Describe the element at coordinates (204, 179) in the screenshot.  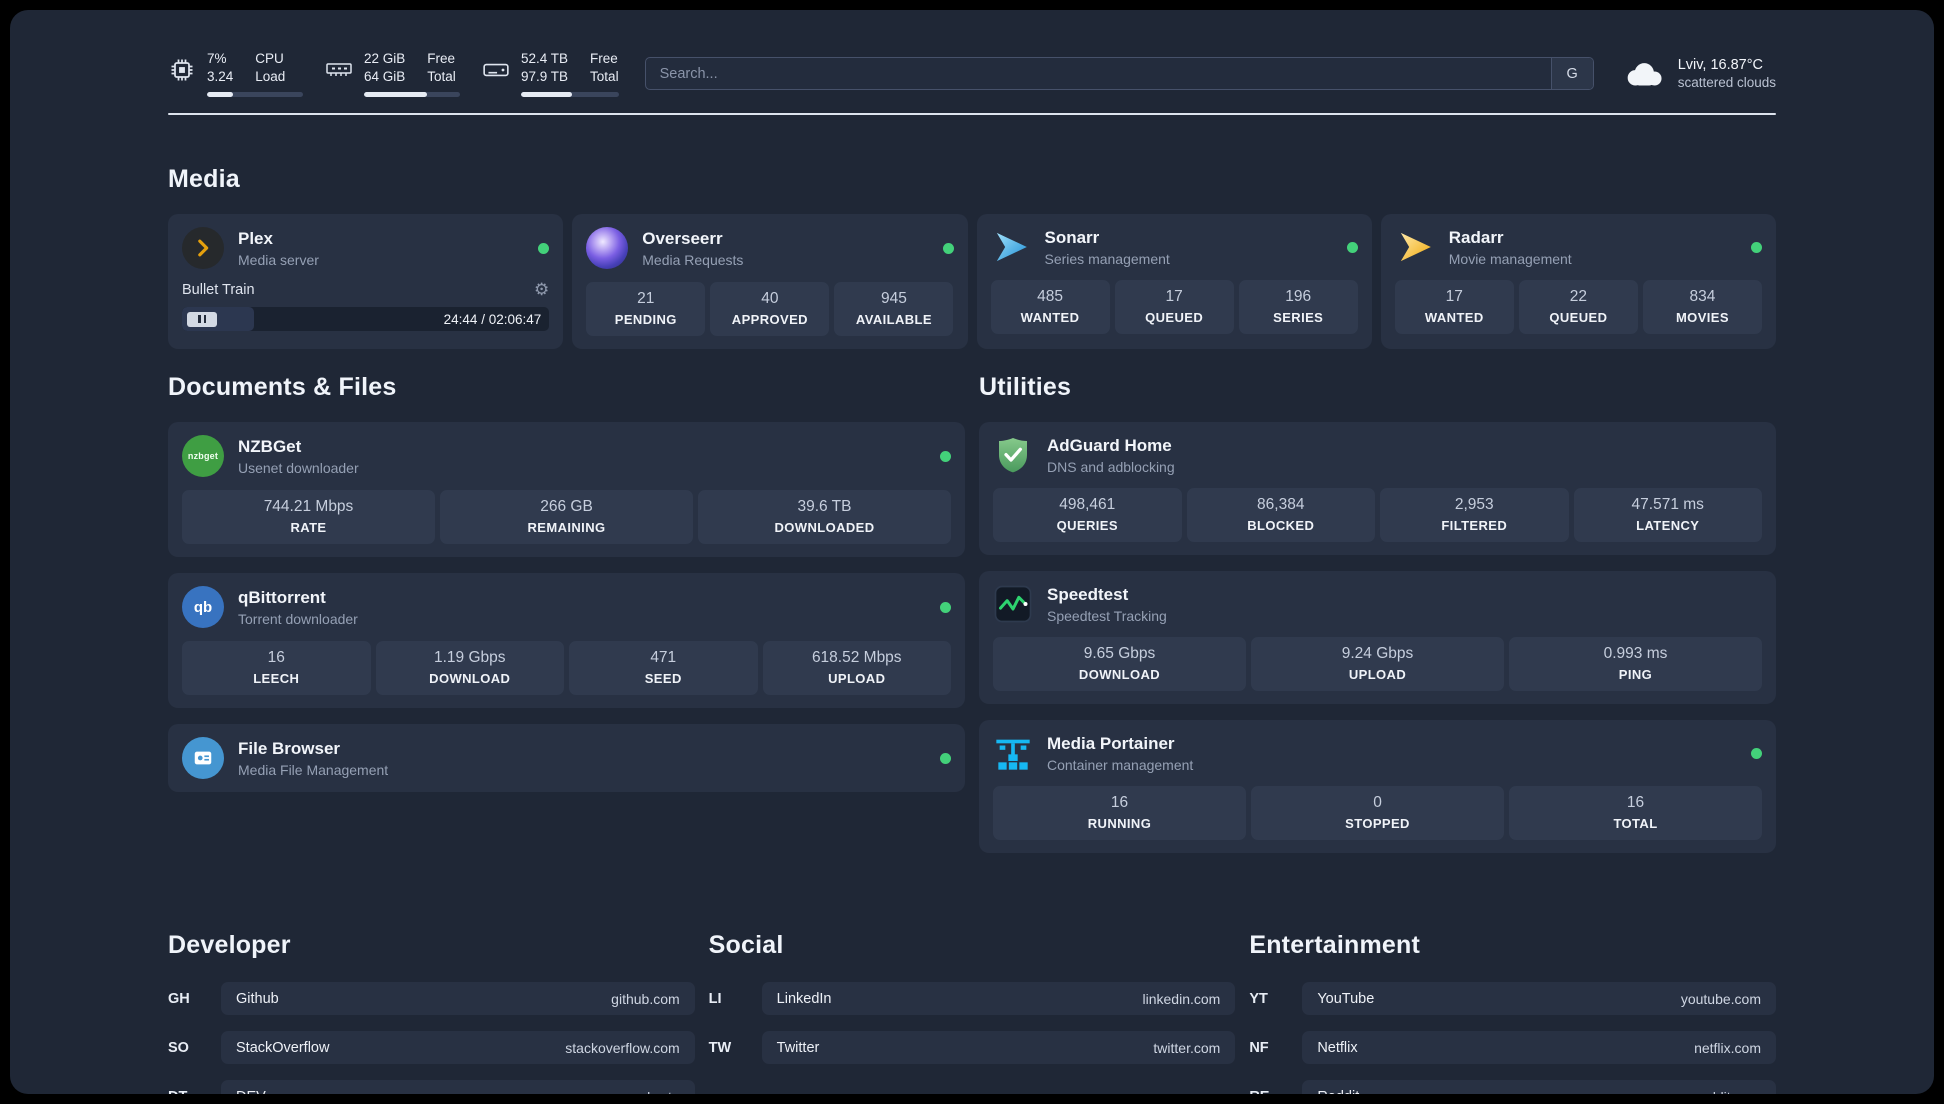
I see `section-title-media: Media` at that location.